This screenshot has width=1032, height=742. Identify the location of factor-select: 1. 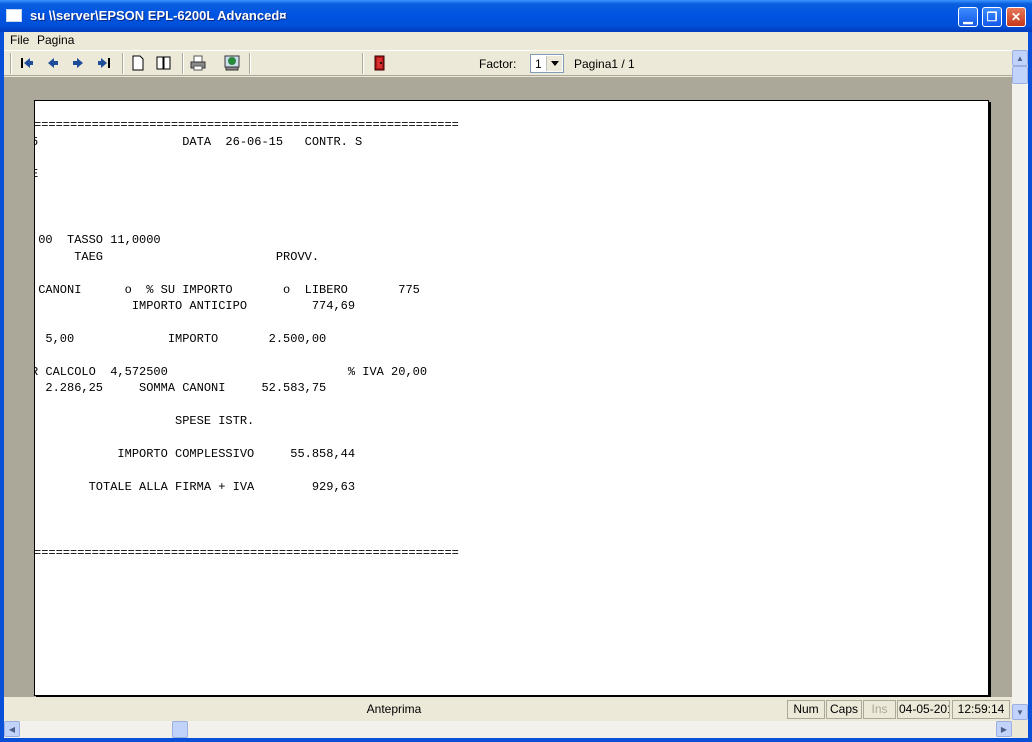
(547, 63).